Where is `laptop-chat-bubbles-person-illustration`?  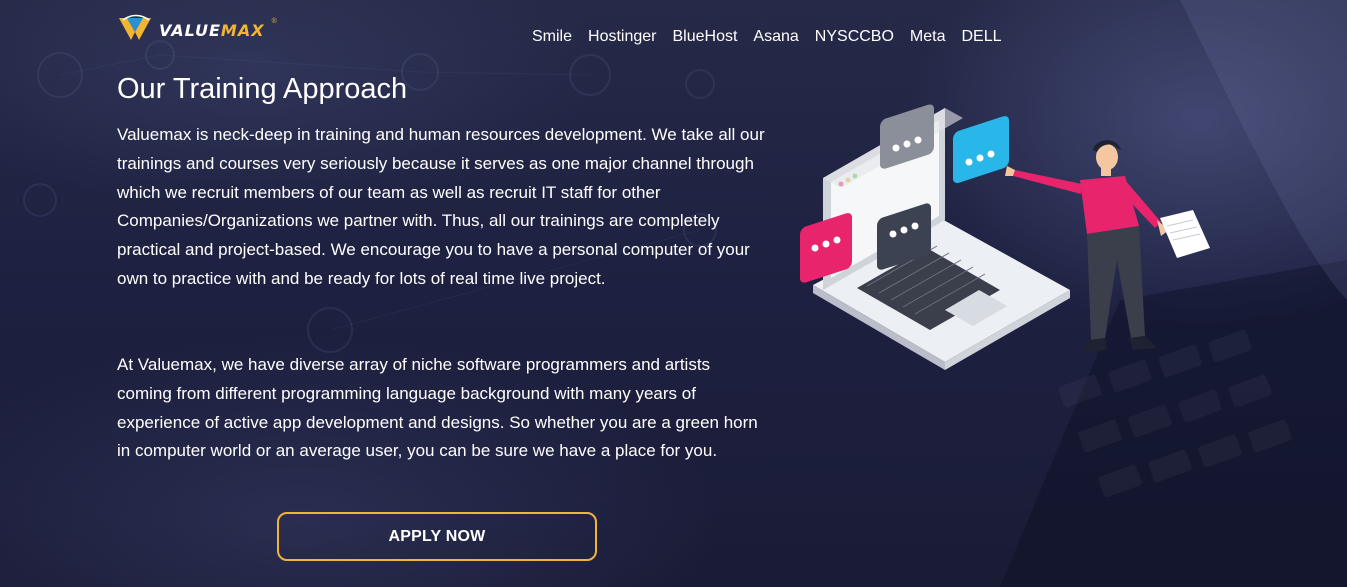 laptop-chat-bubbles-person-illustration is located at coordinates (1005, 237).